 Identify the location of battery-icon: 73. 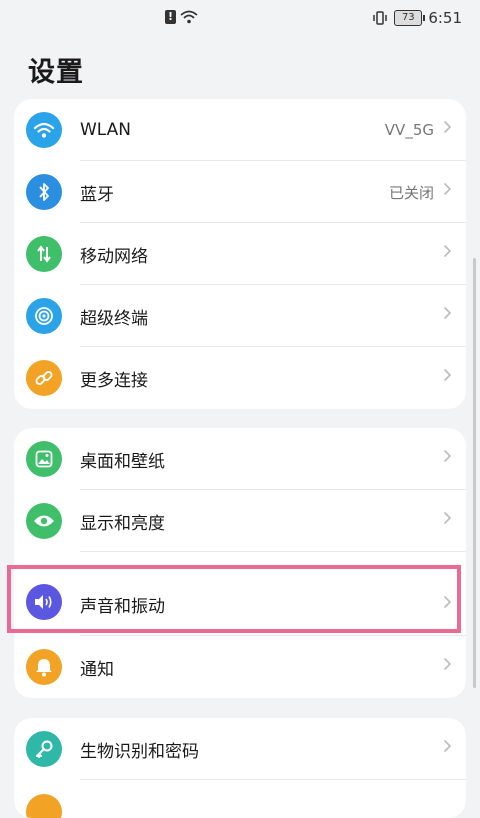
(410, 18).